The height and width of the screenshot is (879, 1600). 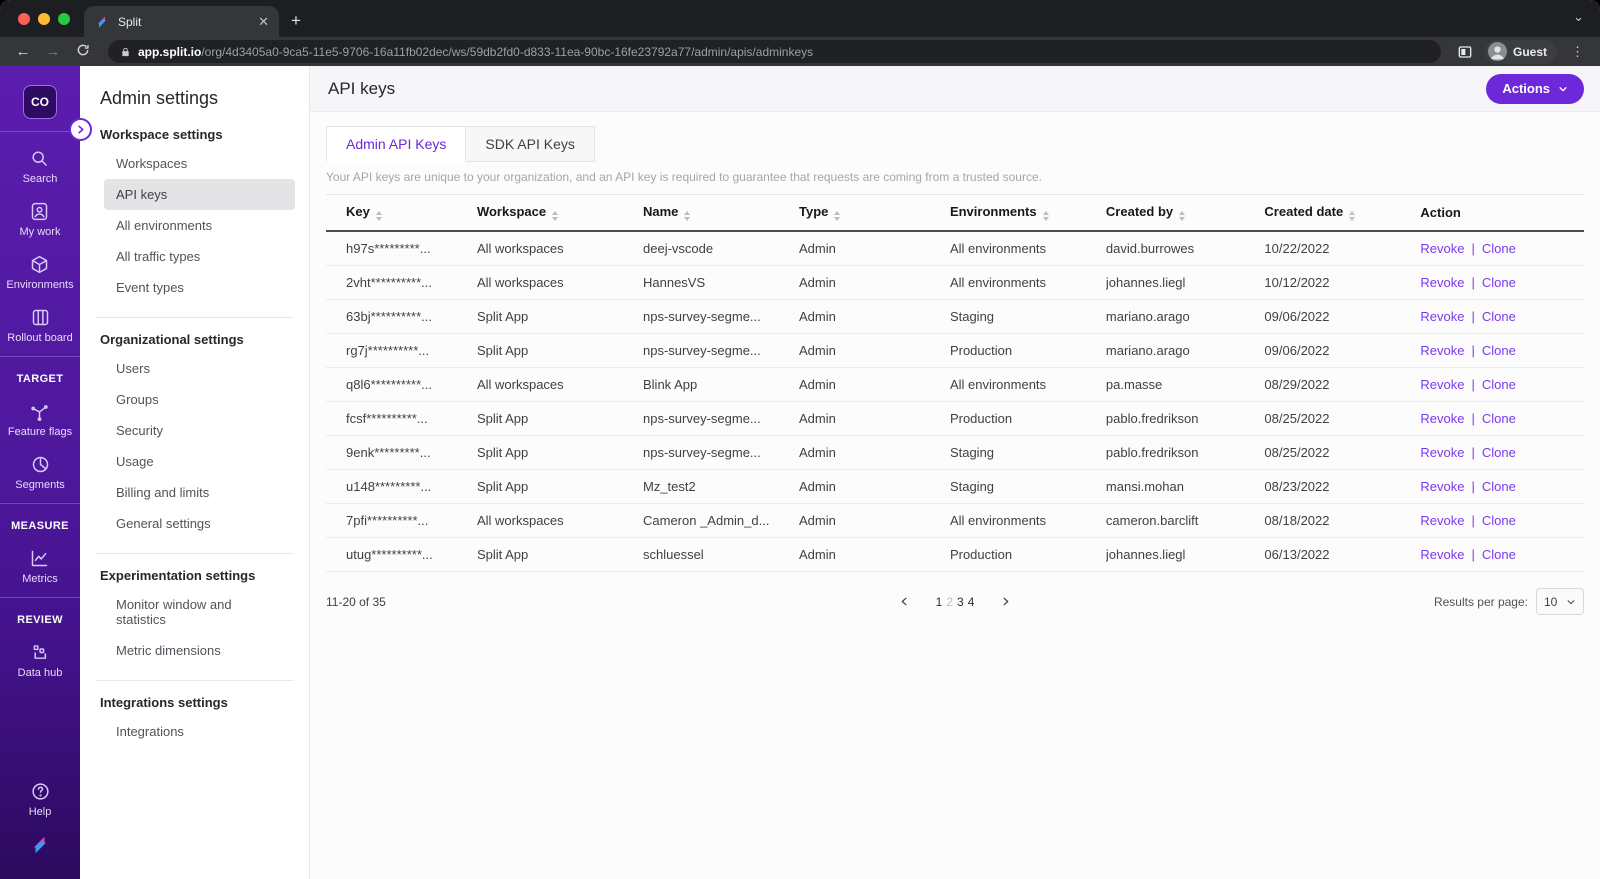 I want to click on admin-nav-item: Monitor window and statistics, so click(x=199, y=612).